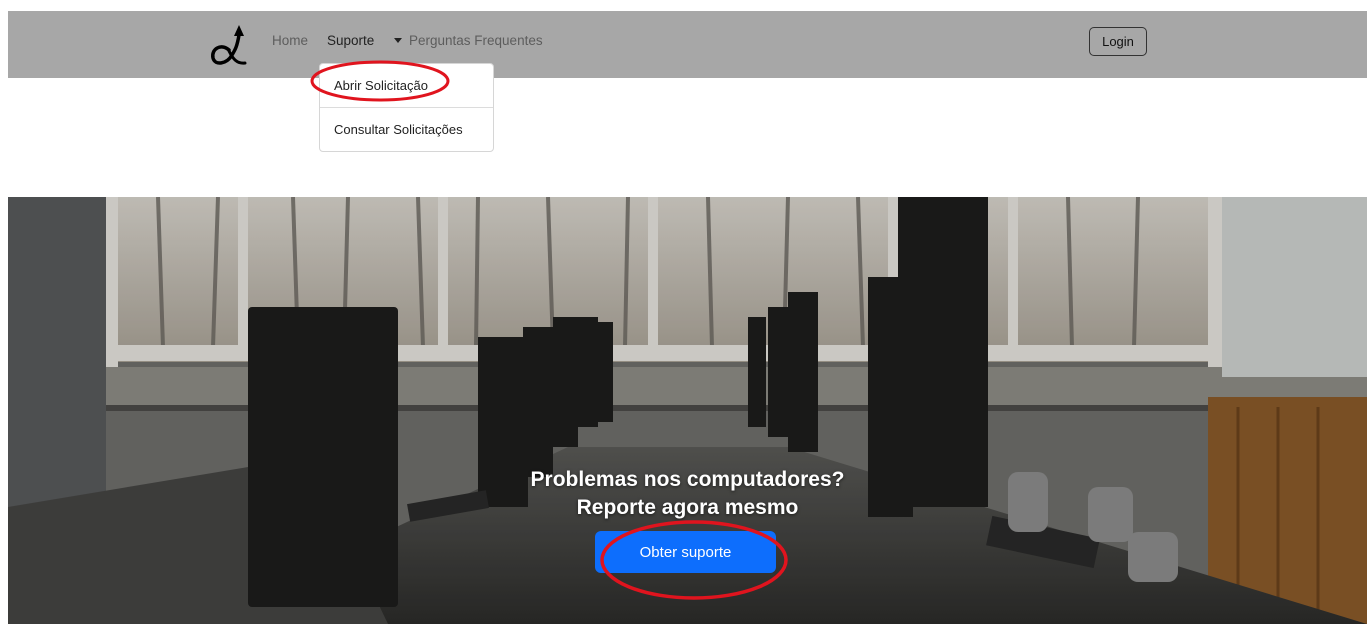  Describe the element at coordinates (398, 129) in the screenshot. I see `dropdown-item-consultar-solicitacoes: Consultar Solicitações` at that location.